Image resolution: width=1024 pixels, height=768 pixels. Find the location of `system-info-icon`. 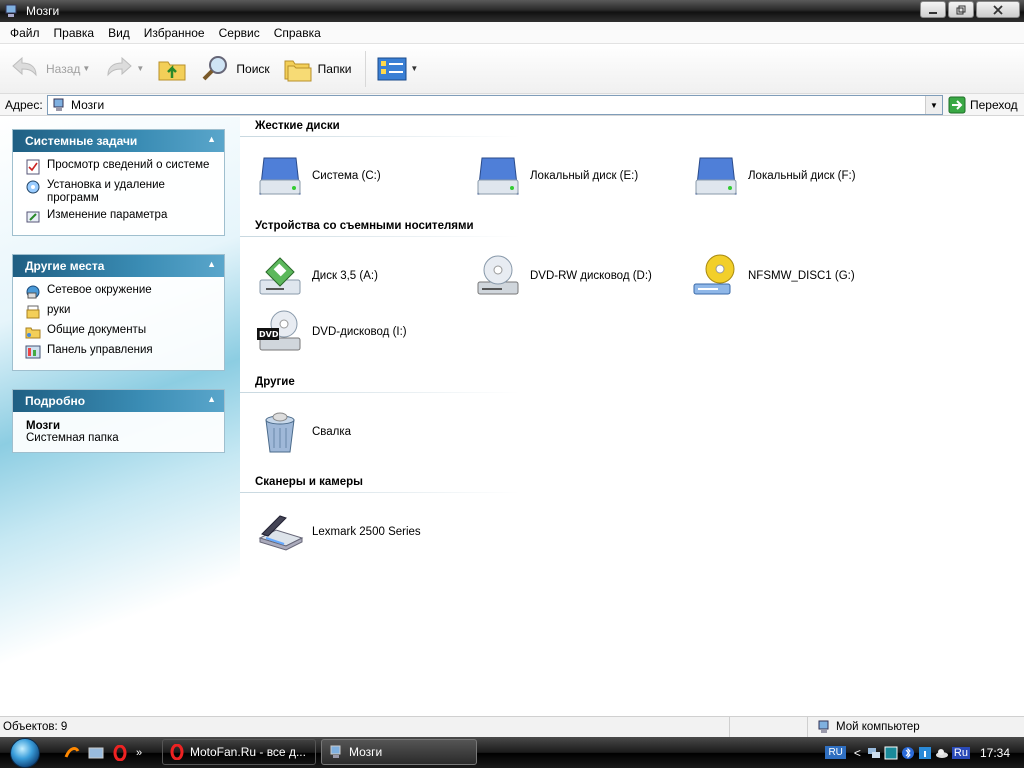

system-info-icon is located at coordinates (33, 167).